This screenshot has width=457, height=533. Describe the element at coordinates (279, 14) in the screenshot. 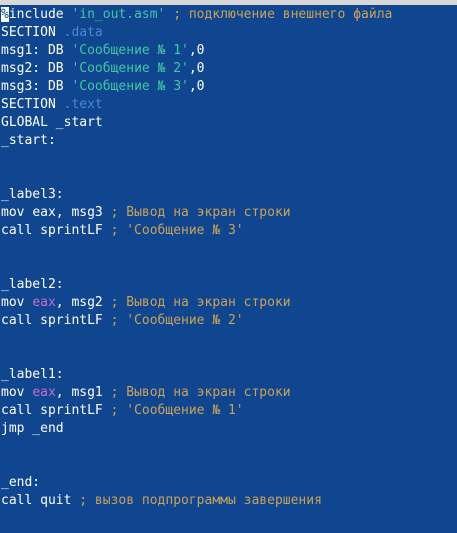

I see `code-token: ; подключение внешнего файла` at that location.